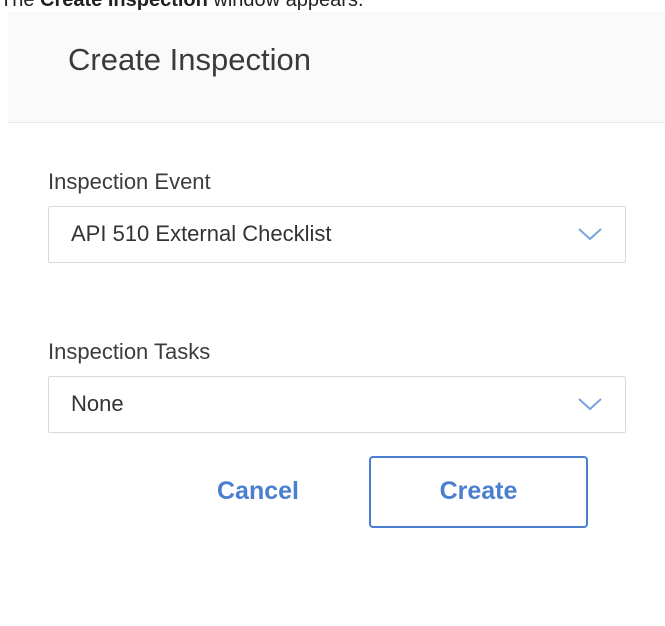 The width and height of the screenshot is (665, 626). I want to click on inspection-event-value: API 510 External Checklist, so click(201, 233).